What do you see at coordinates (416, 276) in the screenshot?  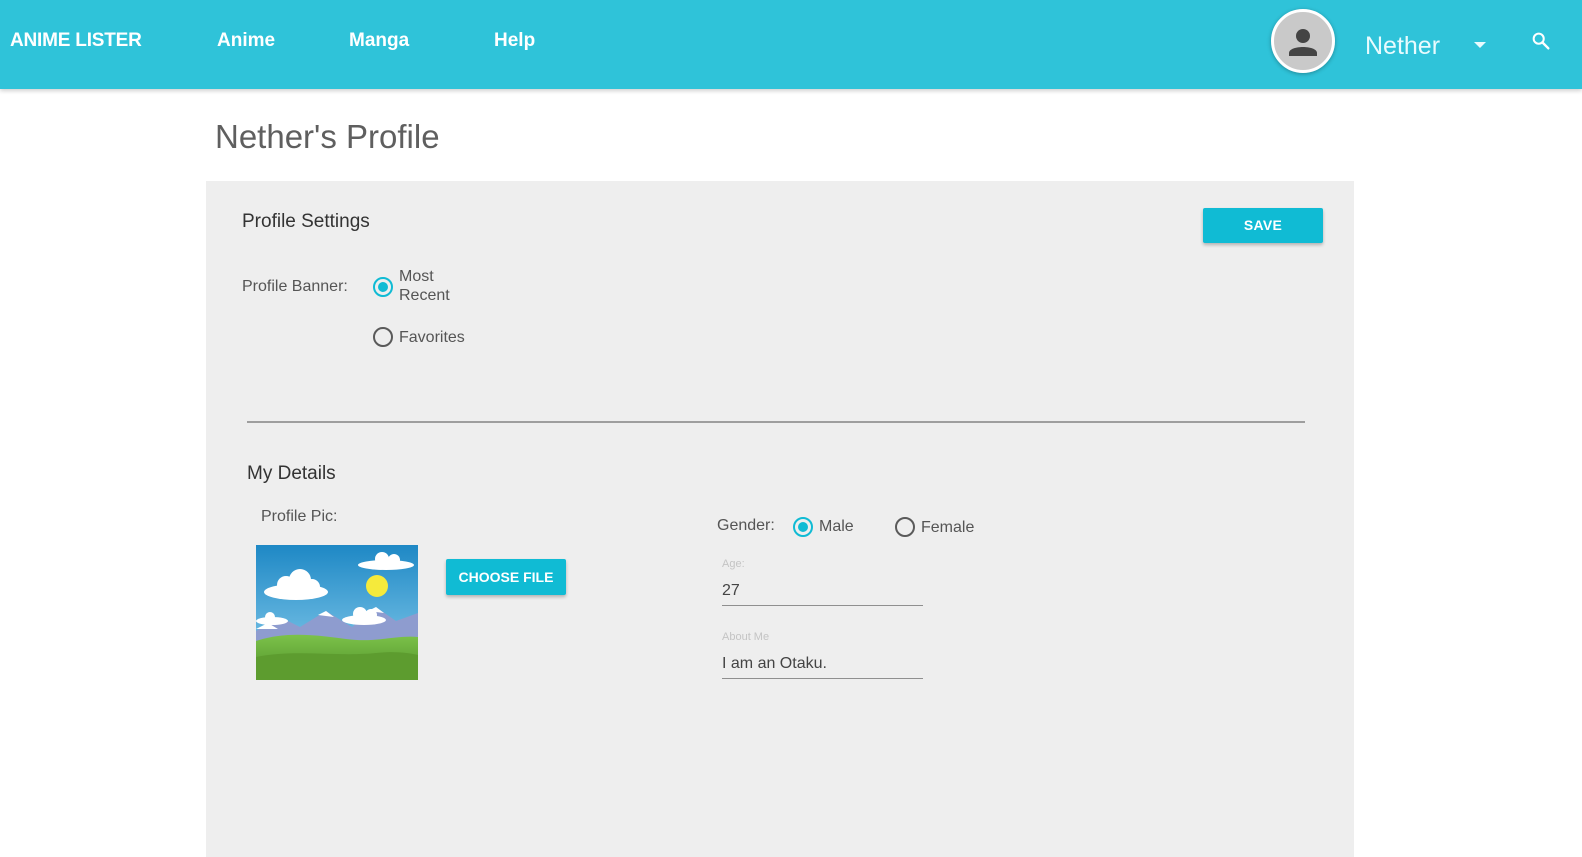 I see `banner-most-recent-line1: Most` at bounding box center [416, 276].